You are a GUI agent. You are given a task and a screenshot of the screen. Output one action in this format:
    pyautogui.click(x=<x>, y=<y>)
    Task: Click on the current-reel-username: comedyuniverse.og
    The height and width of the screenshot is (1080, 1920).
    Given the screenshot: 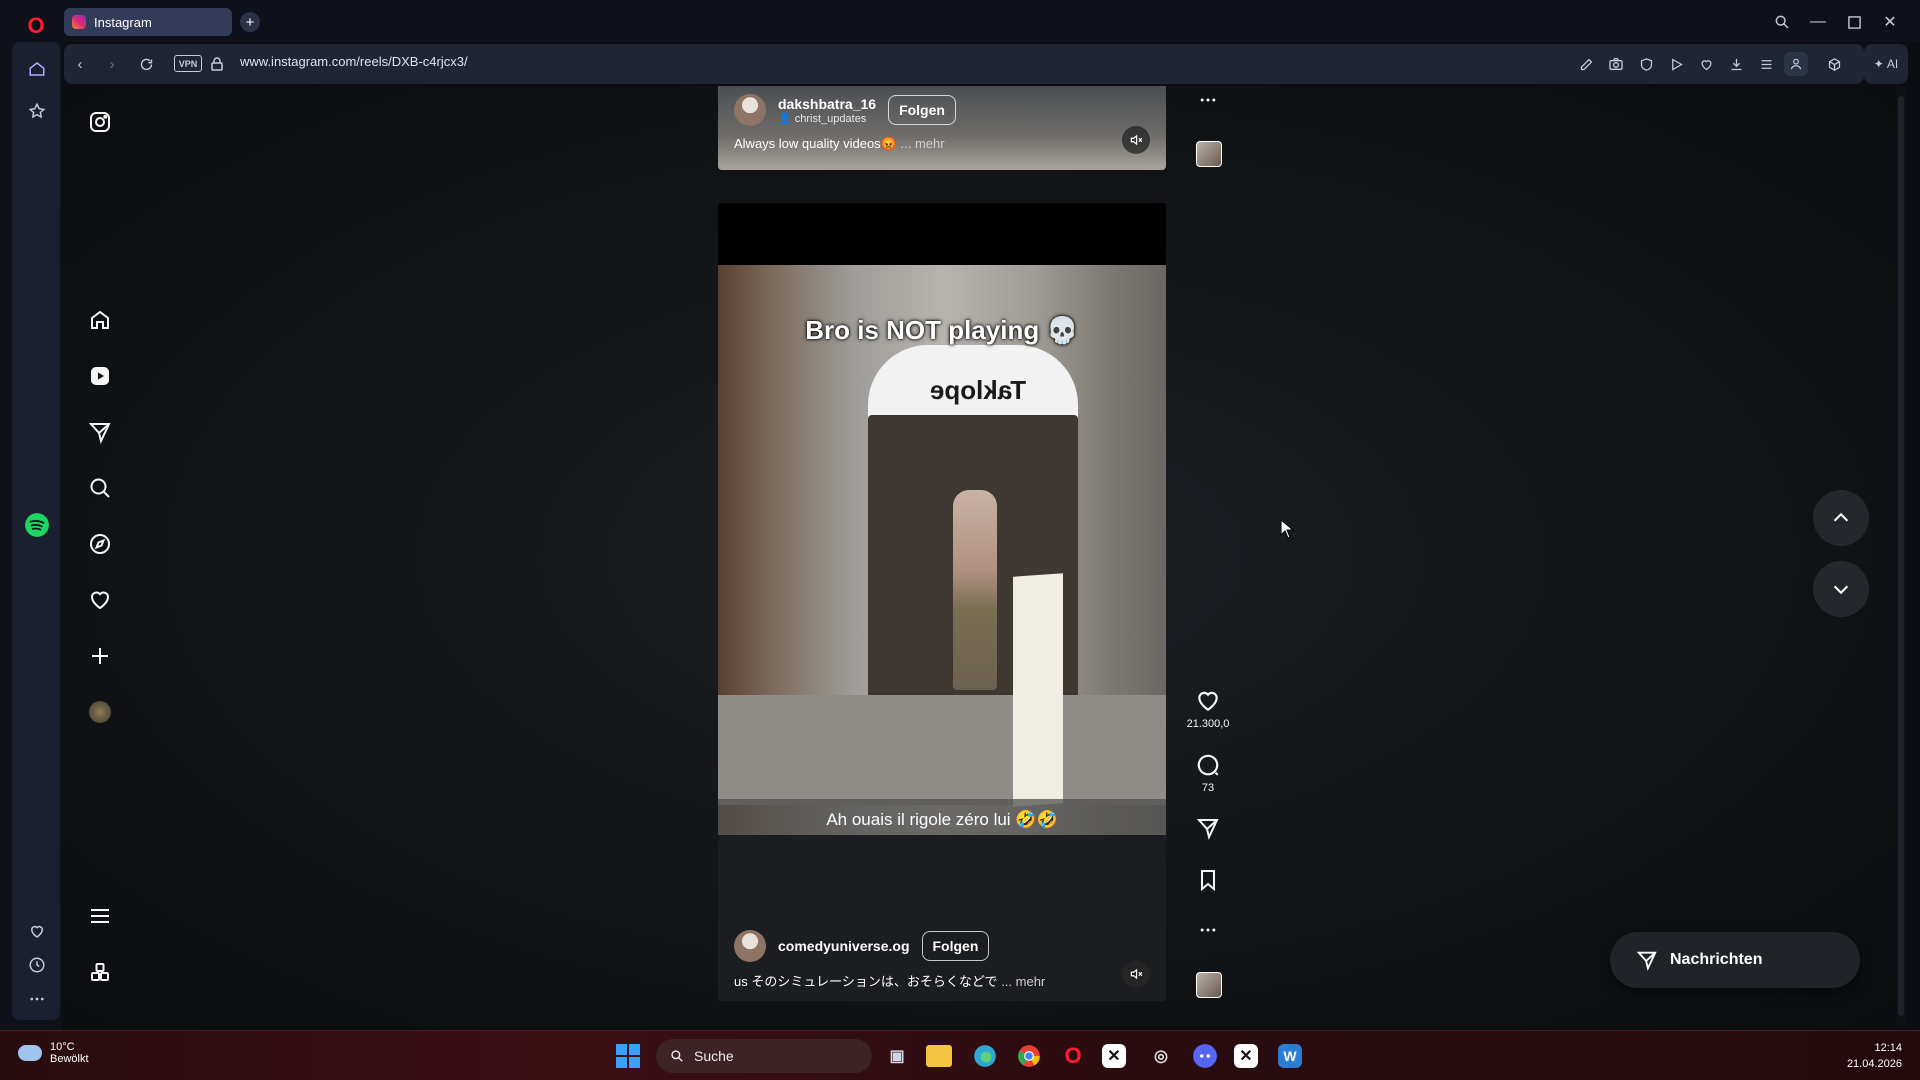 What is the action you would take?
    pyautogui.click(x=844, y=946)
    